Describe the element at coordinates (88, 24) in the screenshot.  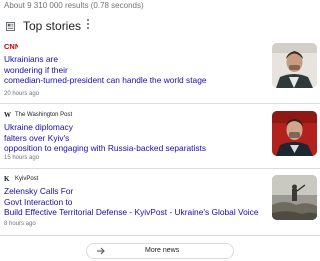
I see `more-vert-icon` at that location.